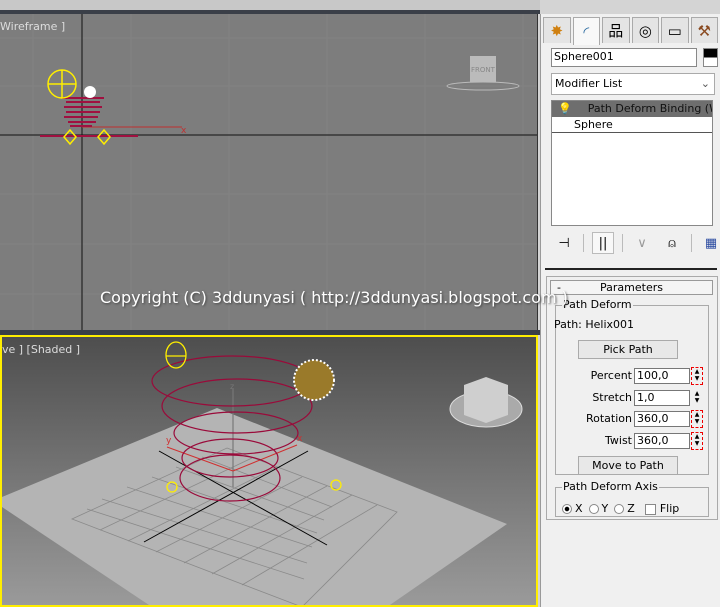 This screenshot has width=720, height=607. What do you see at coordinates (631, 376) in the screenshot?
I see `percent-spinner: Percent 100,0 ▲ ▼` at bounding box center [631, 376].